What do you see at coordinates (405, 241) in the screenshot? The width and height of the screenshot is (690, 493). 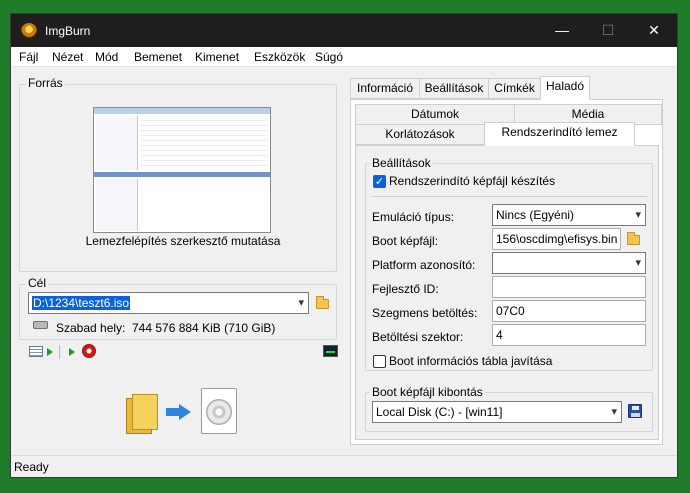 I see `boot-image-label: Boot képfájl:` at bounding box center [405, 241].